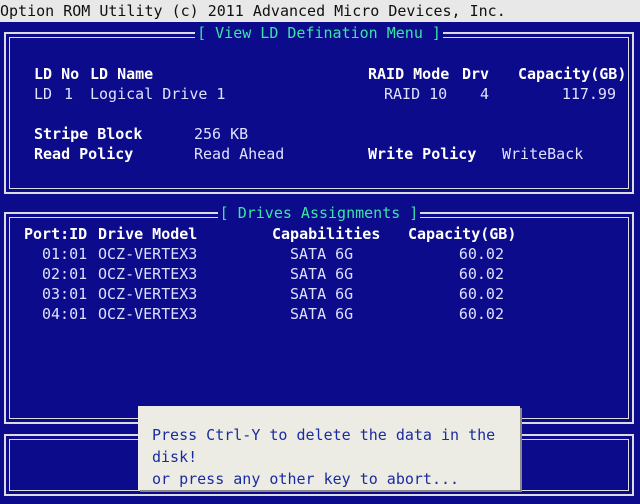  I want to click on col-header-ld-no: LD No, so click(57, 74).